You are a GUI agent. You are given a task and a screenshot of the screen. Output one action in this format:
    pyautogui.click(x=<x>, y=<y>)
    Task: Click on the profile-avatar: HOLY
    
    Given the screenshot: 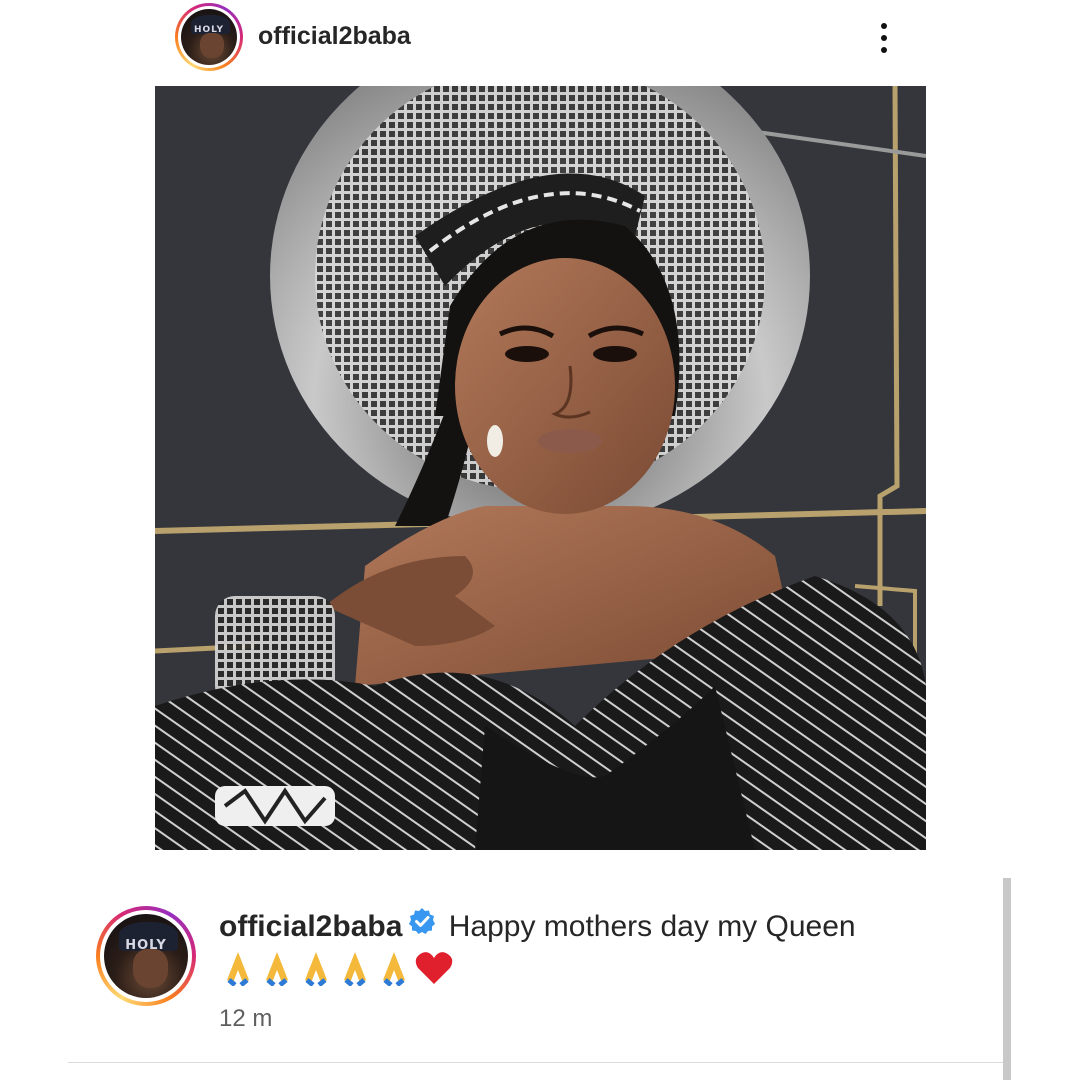 What is the action you would take?
    pyautogui.click(x=209, y=37)
    